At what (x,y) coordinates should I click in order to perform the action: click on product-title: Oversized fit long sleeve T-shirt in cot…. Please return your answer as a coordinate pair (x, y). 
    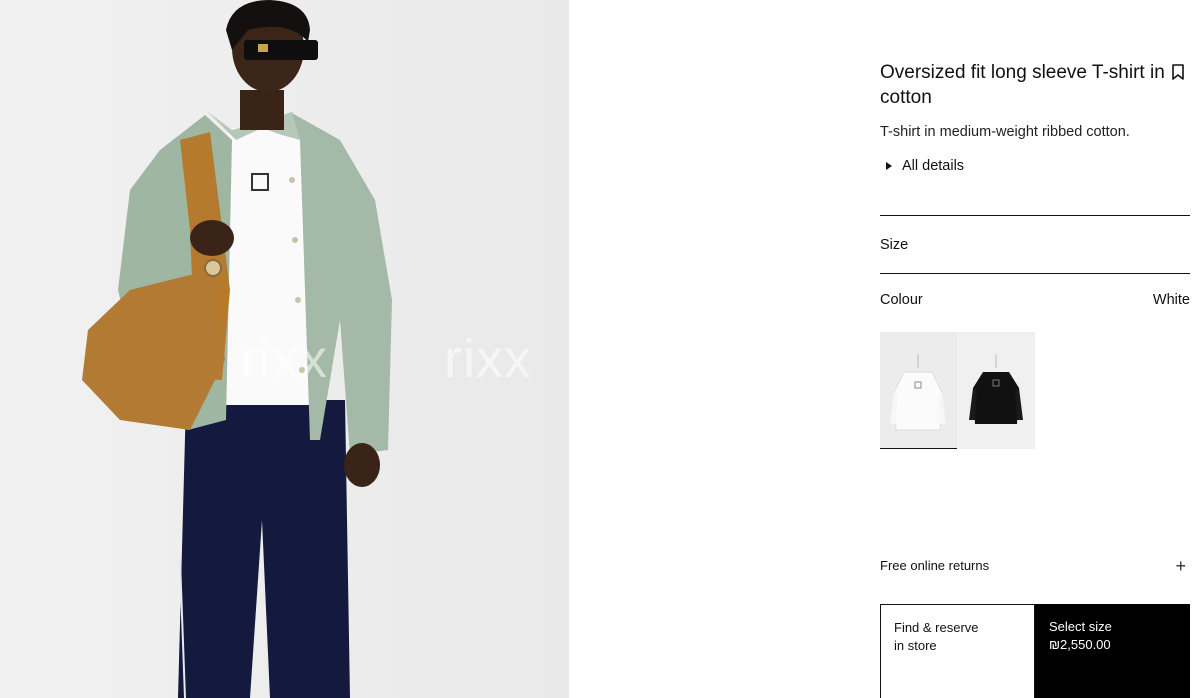
    Looking at the image, I should click on (1022, 85).